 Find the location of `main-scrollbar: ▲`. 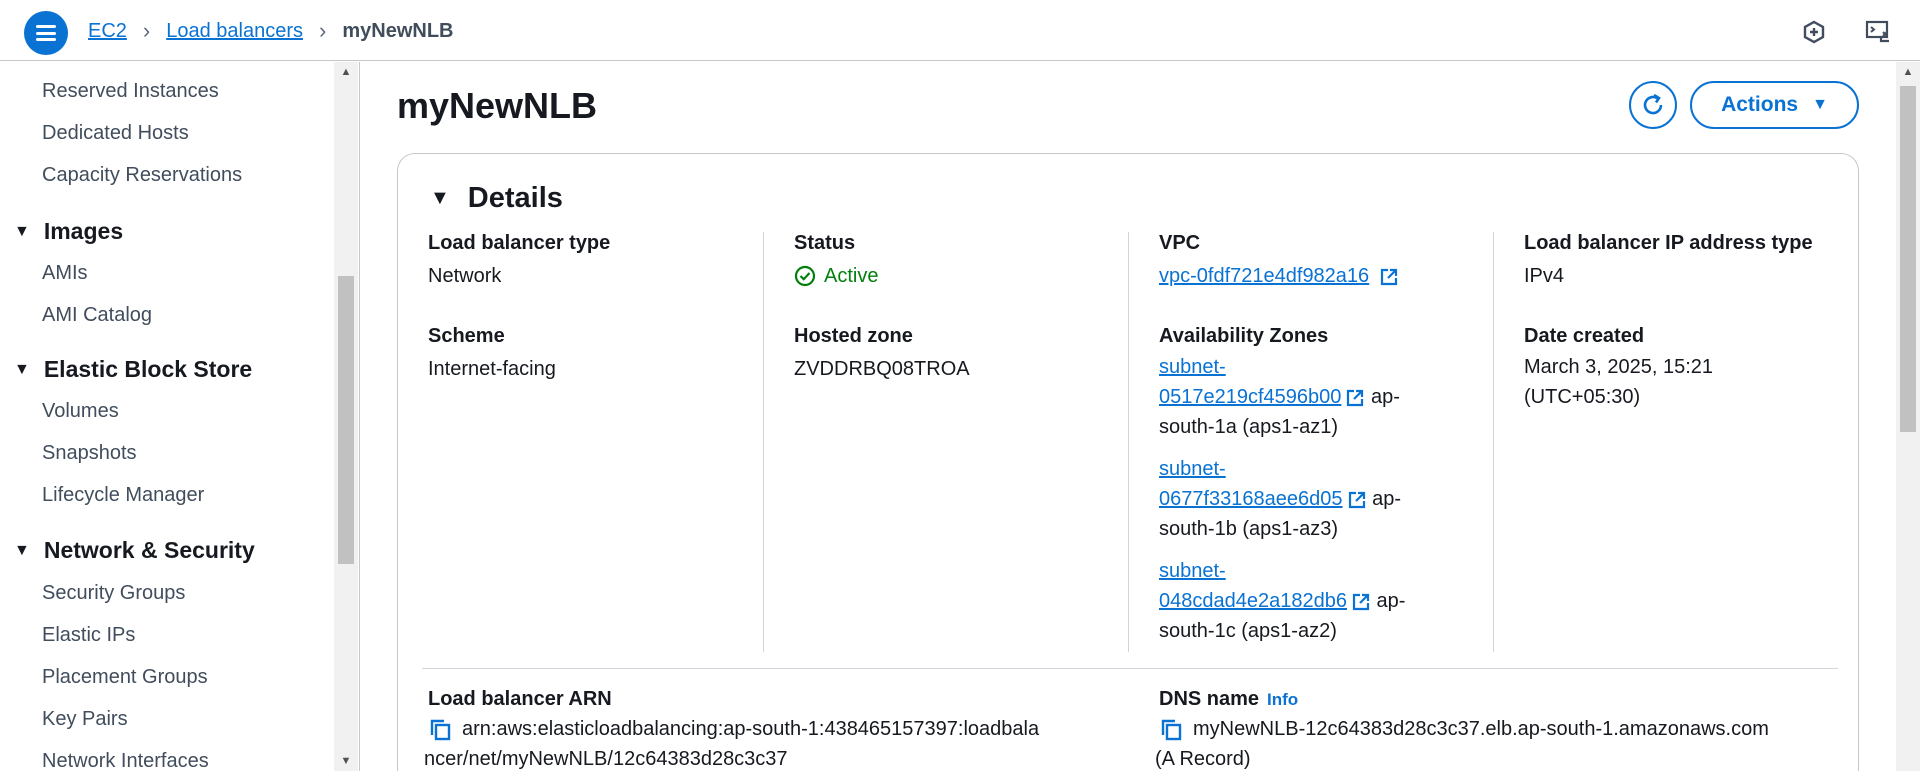

main-scrollbar: ▲ is located at coordinates (1908, 416).